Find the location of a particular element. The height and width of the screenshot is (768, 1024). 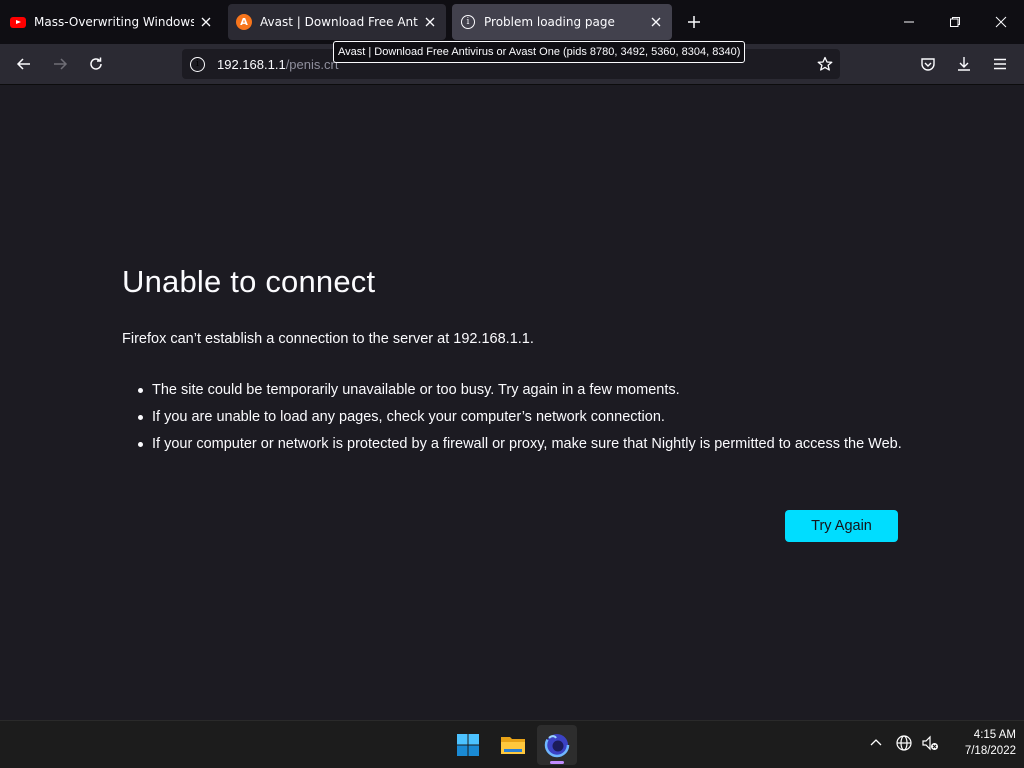

tab-title: Problem loading page is located at coordinates (549, 22).